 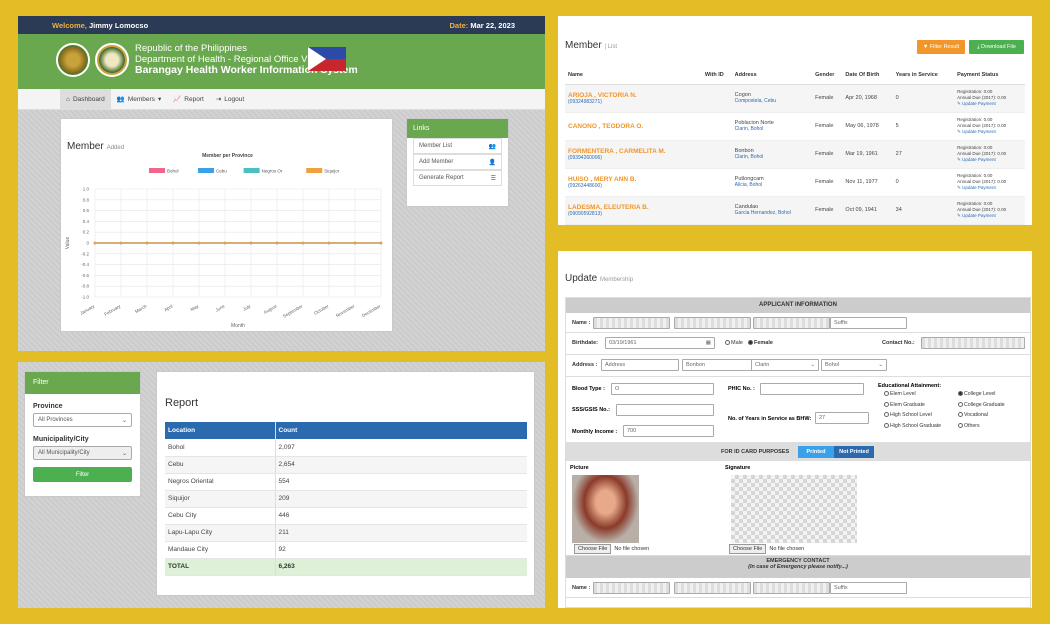 I want to click on contact-label: Contact No.:, so click(x=898, y=343).